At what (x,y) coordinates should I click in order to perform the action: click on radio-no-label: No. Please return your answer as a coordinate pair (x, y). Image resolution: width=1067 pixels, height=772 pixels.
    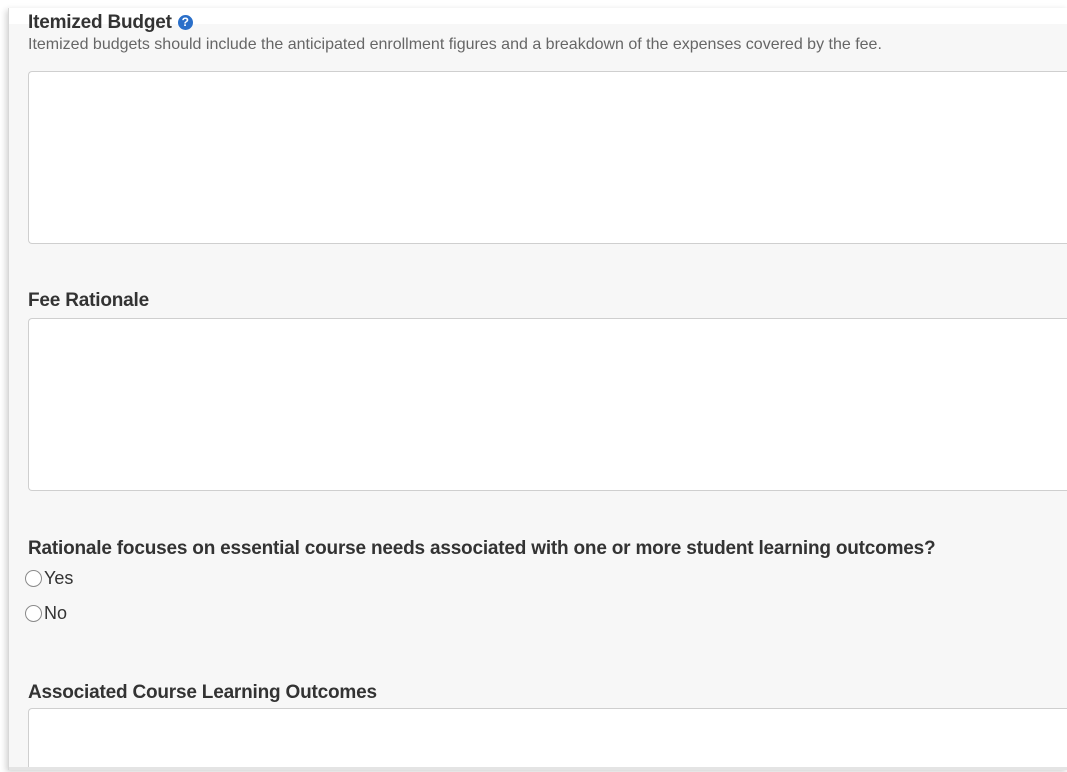
    Looking at the image, I should click on (55, 613).